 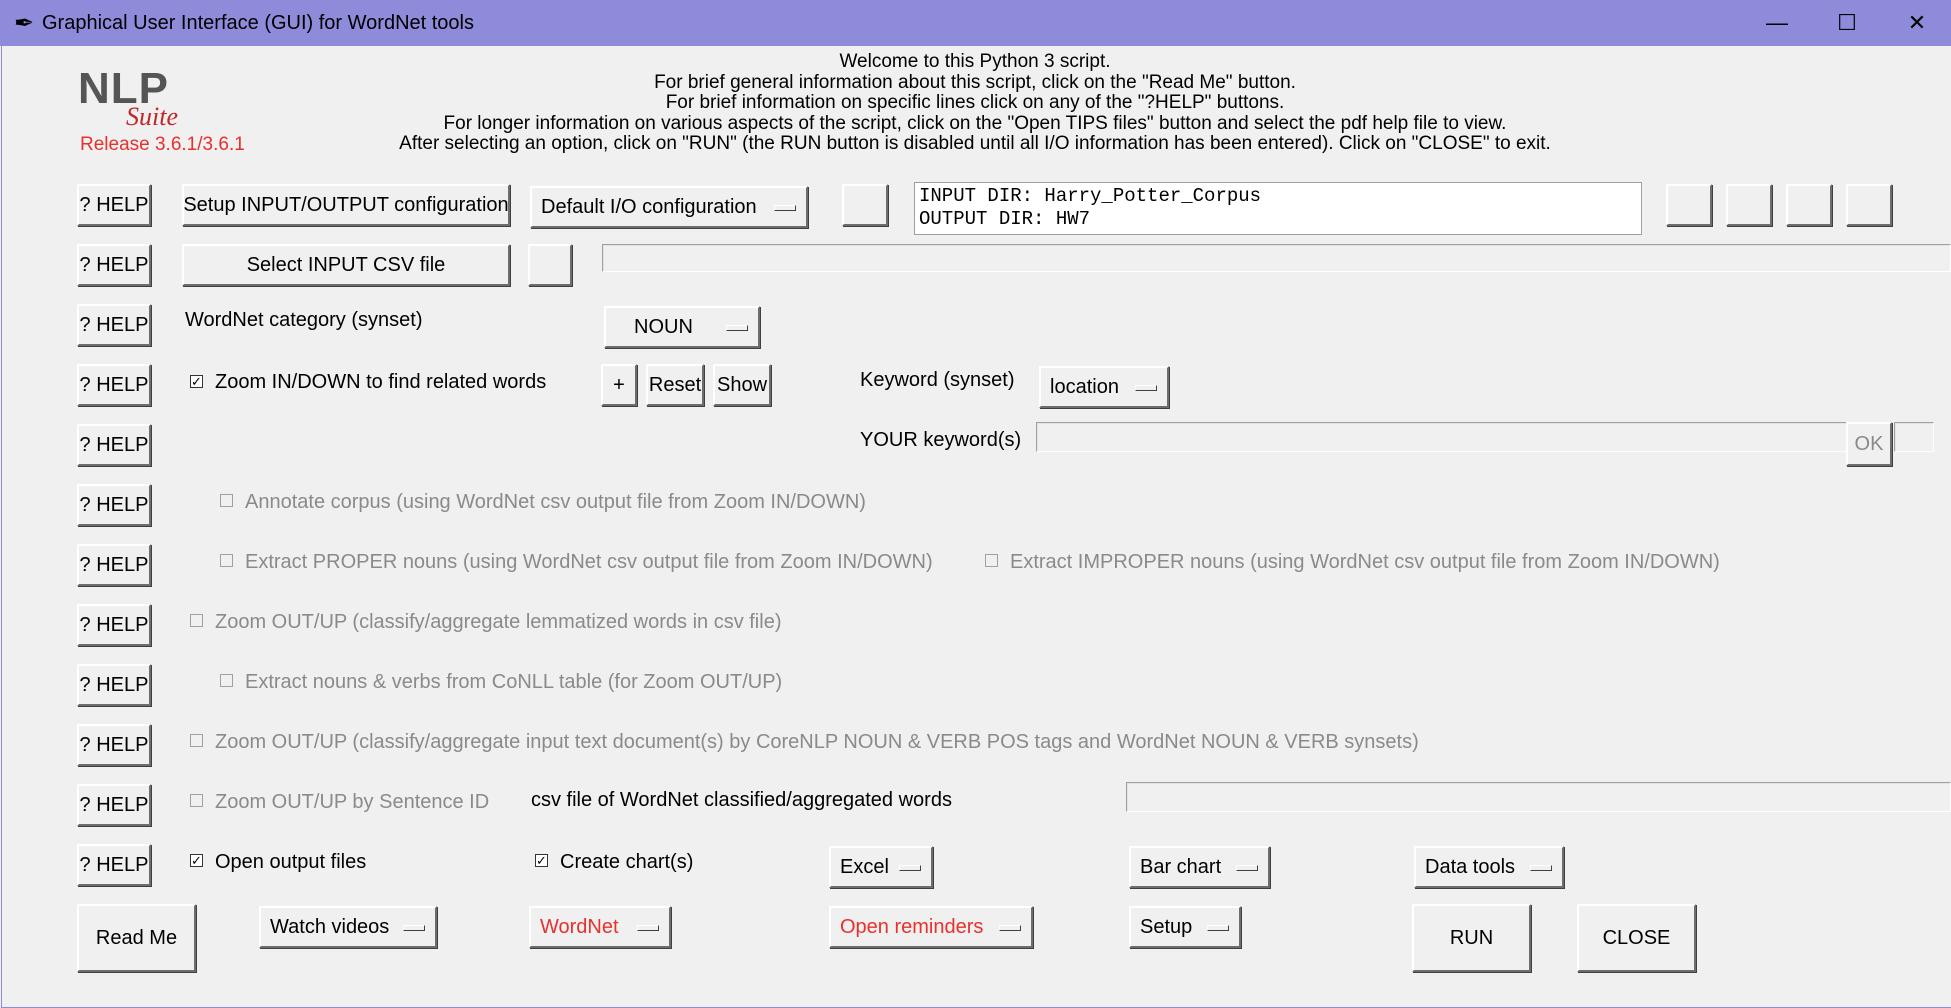 What do you see at coordinates (196, 740) in the screenshot?
I see `zoom-out-text-checkbox` at bounding box center [196, 740].